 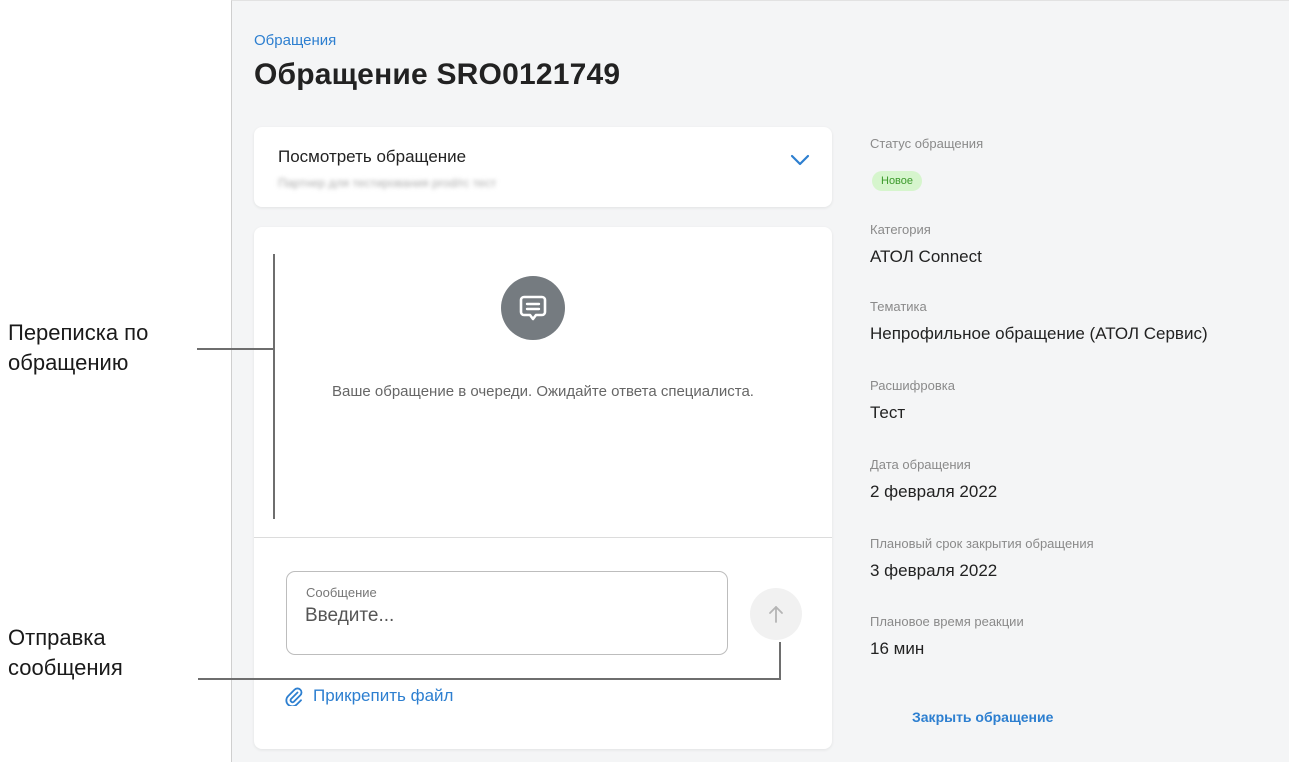 What do you see at coordinates (800, 160) in the screenshot?
I see `chevron-down-icon` at bounding box center [800, 160].